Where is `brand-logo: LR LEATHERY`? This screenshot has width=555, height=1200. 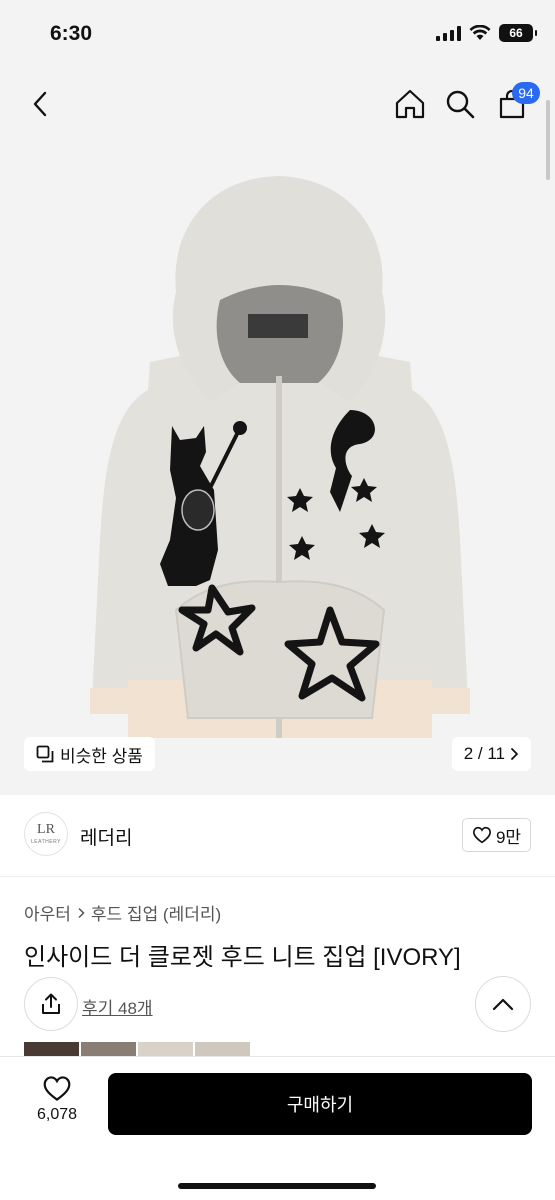 brand-logo: LR LEATHERY is located at coordinates (46, 834).